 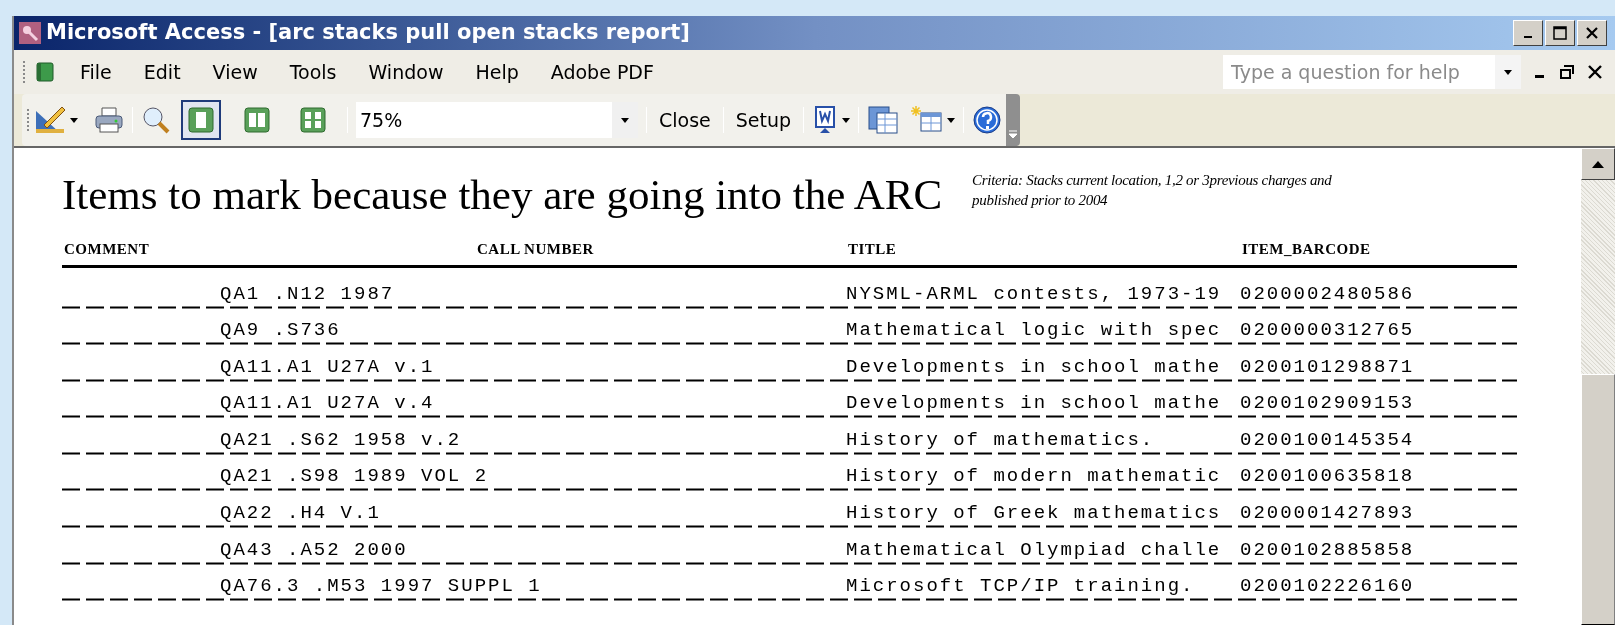 What do you see at coordinates (872, 249) in the screenshot?
I see `column-header: TITLE` at bounding box center [872, 249].